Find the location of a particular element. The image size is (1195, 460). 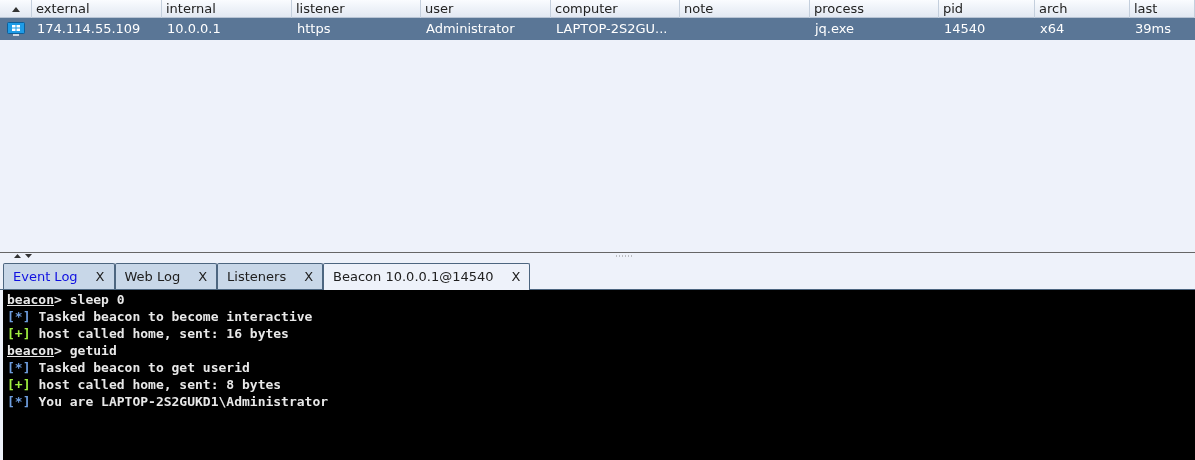

table-cell-text: x64 is located at coordinates (1052, 29).